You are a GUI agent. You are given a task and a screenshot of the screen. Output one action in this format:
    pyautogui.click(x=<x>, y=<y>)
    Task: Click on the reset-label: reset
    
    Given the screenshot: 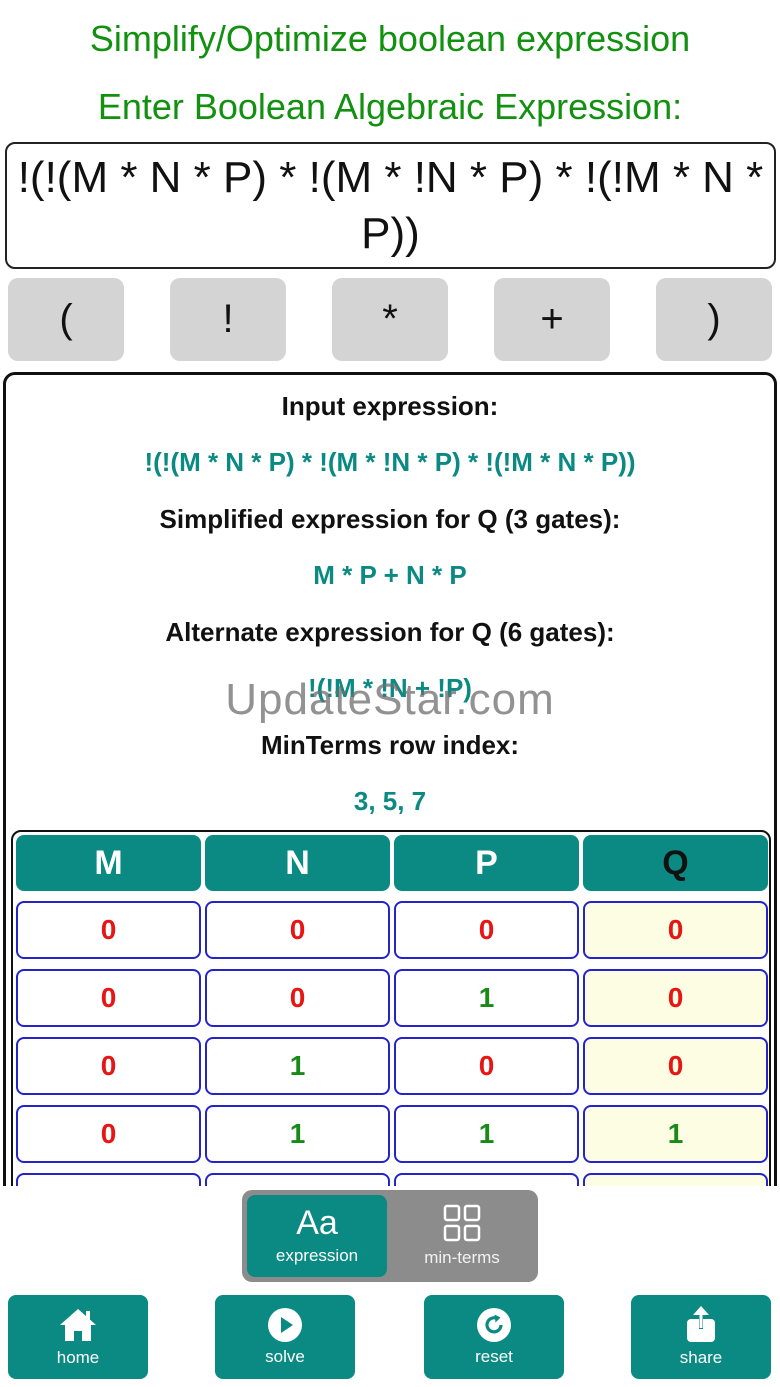 What is the action you would take?
    pyautogui.click(x=494, y=1356)
    